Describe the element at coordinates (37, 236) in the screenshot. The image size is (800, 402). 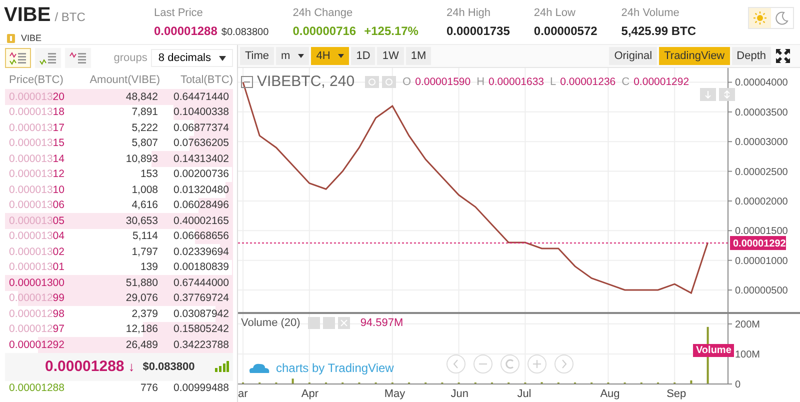
I see `ask-price: 0.00001304` at that location.